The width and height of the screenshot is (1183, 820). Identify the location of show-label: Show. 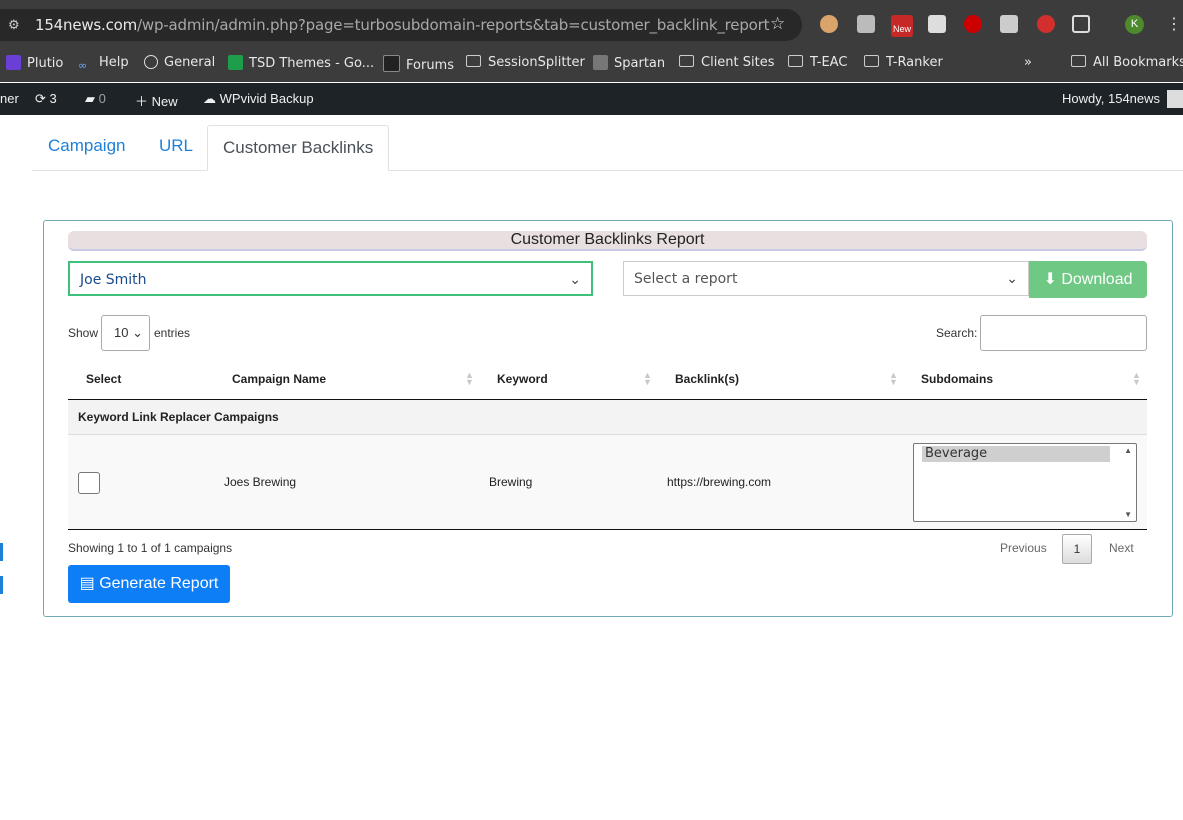
(83, 333).